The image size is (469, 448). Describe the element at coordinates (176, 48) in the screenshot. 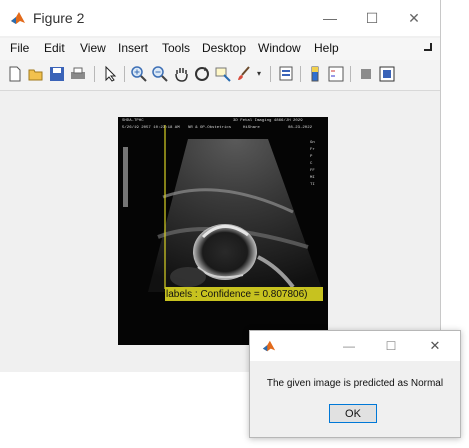

I see `menu-tools: Tools` at that location.